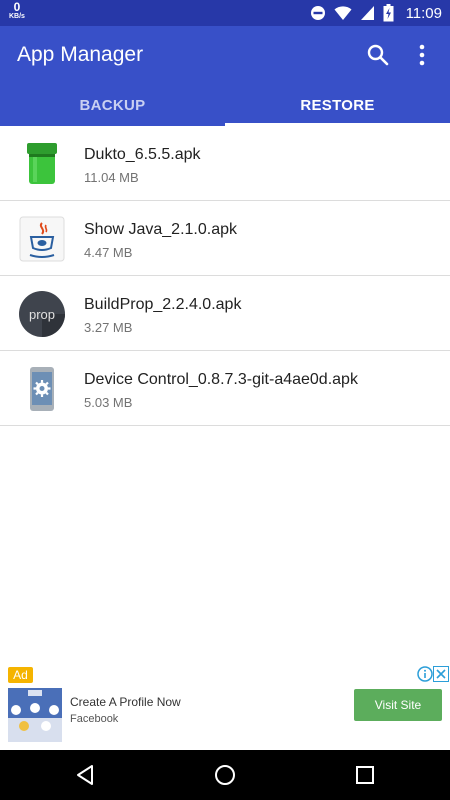  What do you see at coordinates (221, 379) in the screenshot?
I see `apk-name: Device Control_0.8.7.3-git-a4ae0d.apk` at bounding box center [221, 379].